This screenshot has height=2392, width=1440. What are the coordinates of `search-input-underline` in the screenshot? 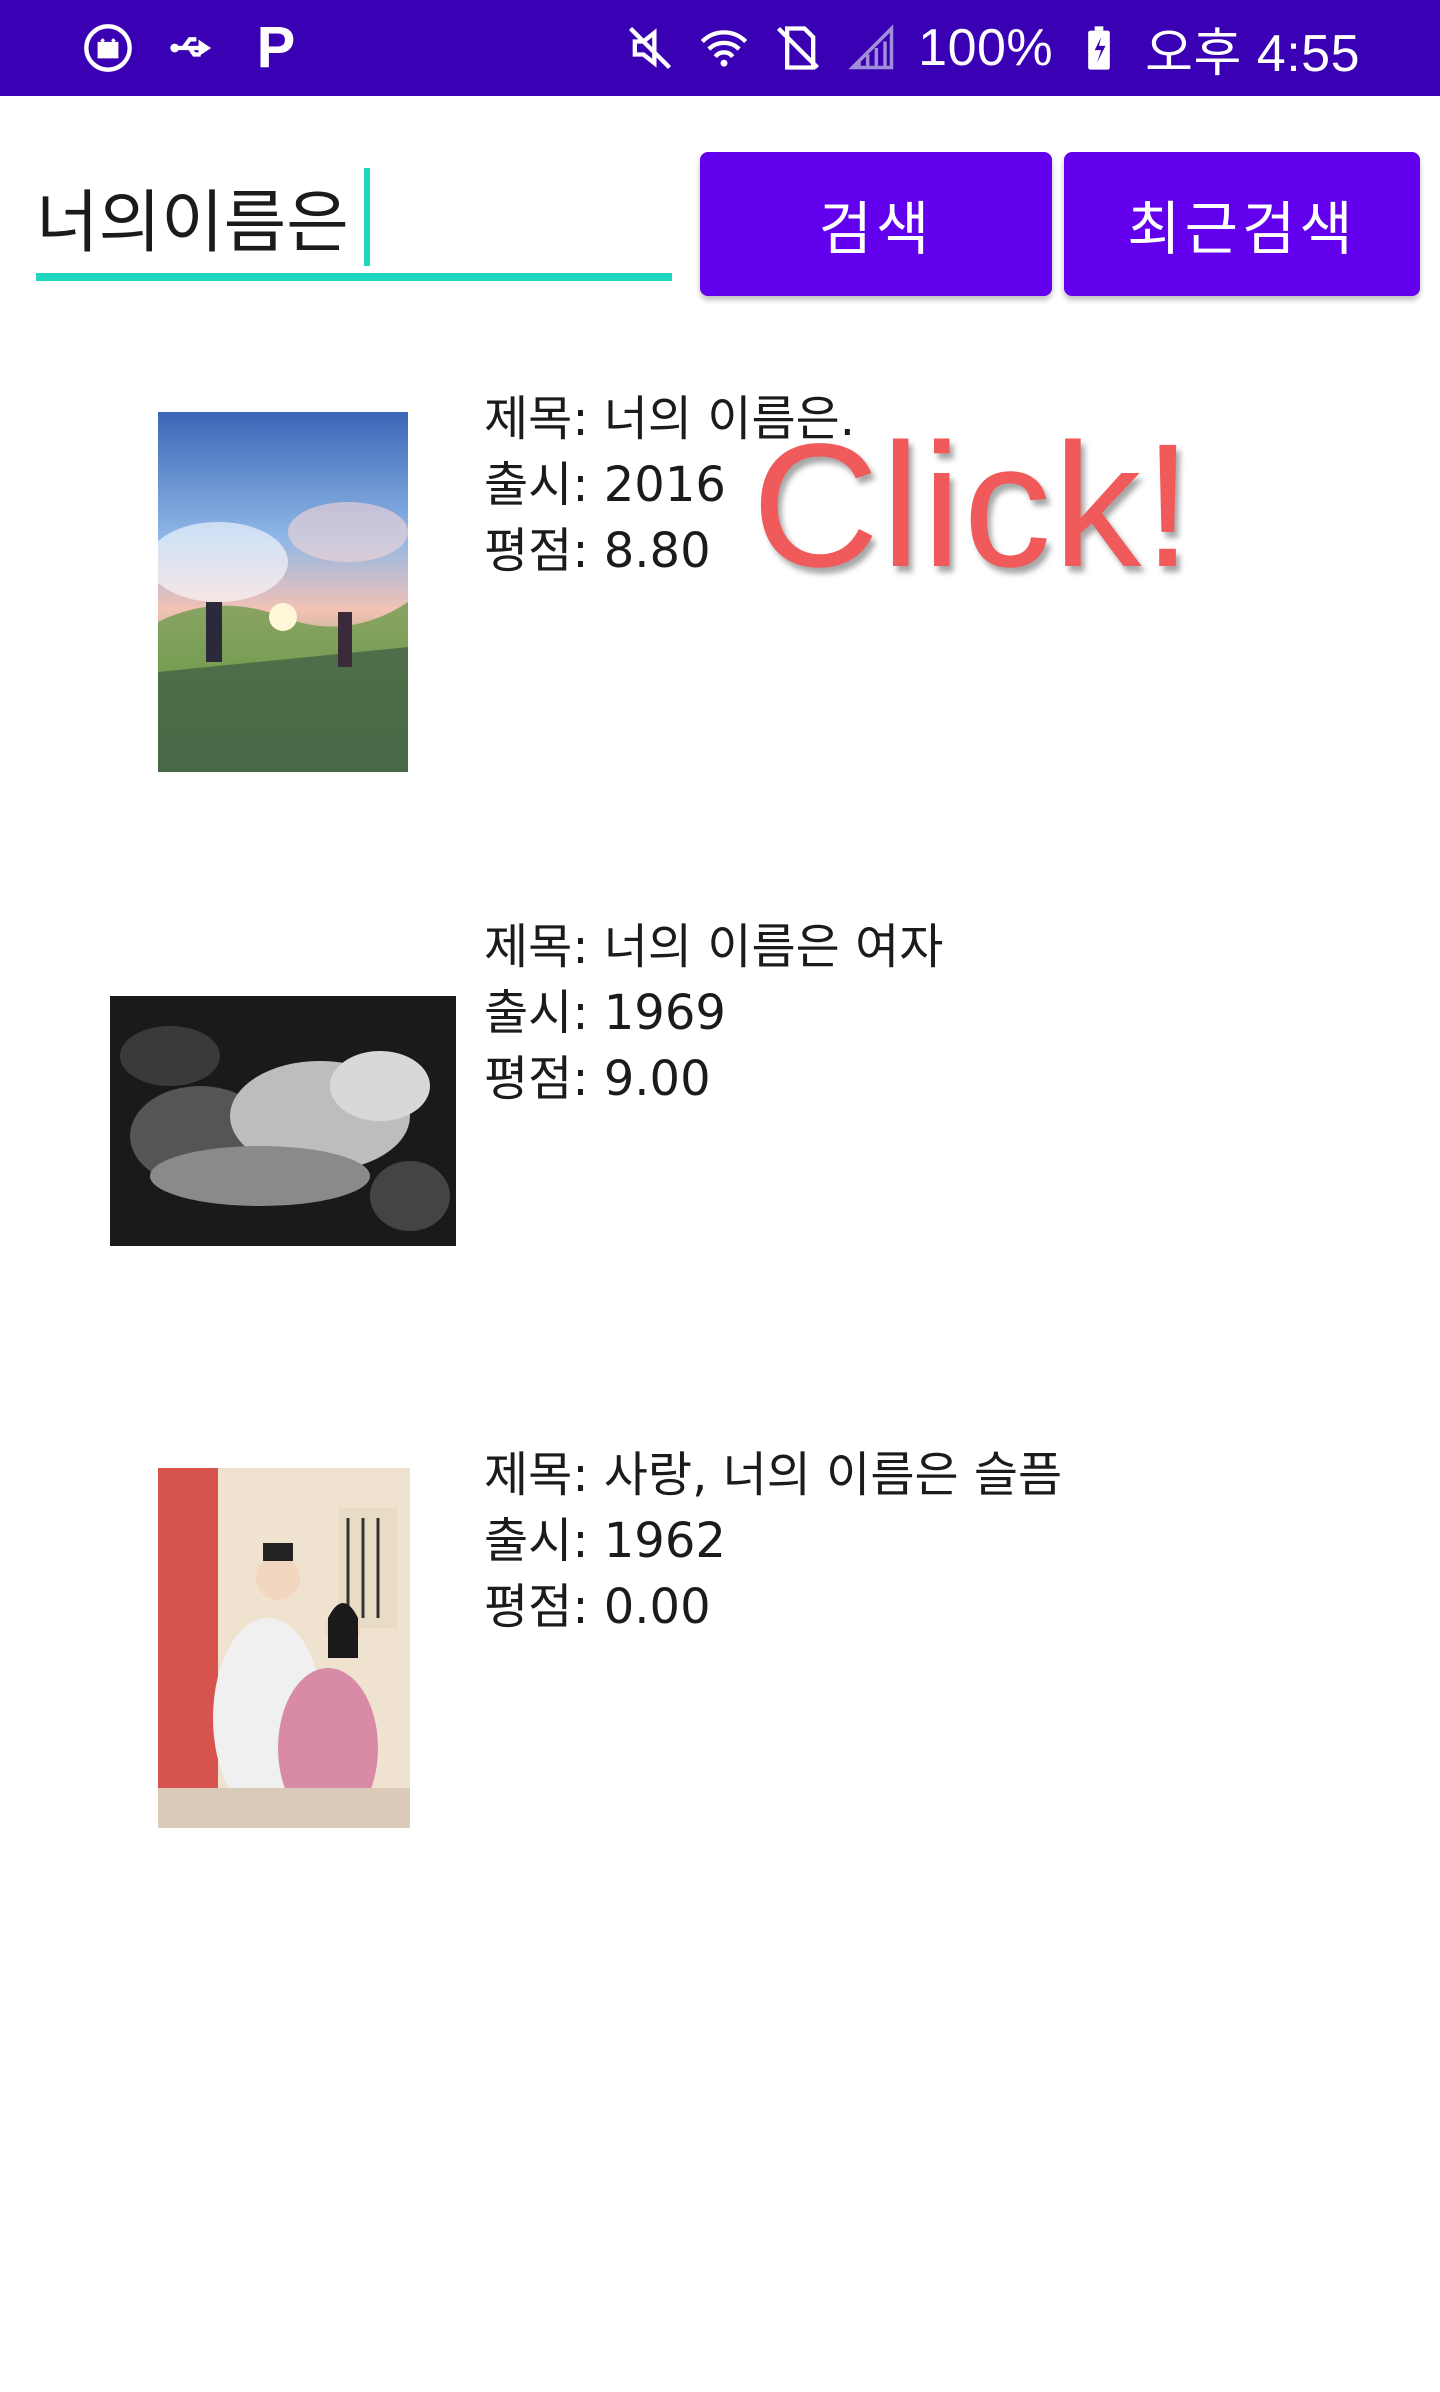 It's located at (354, 277).